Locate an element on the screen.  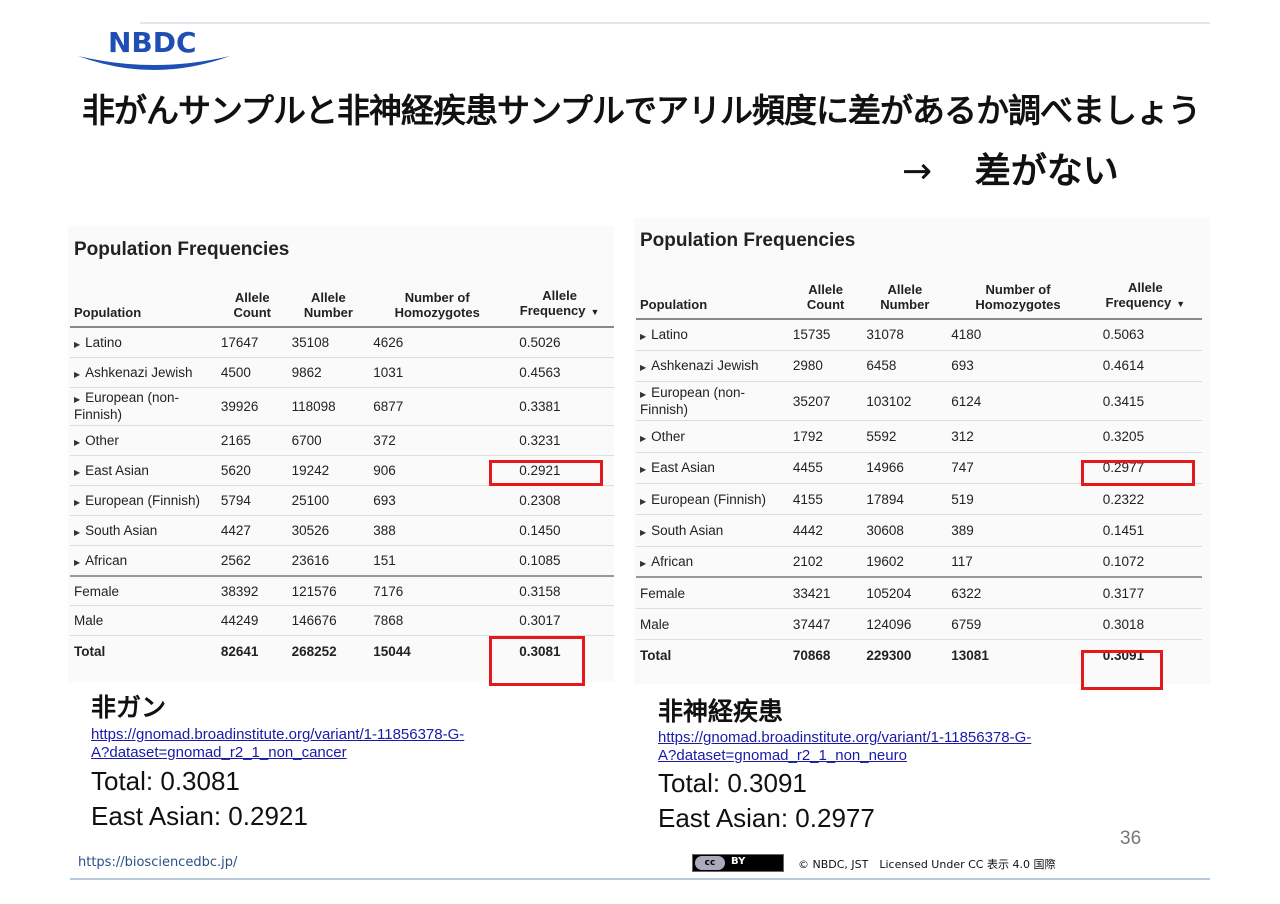
non-cancer-label: 非ガン is located at coordinates (129, 707).